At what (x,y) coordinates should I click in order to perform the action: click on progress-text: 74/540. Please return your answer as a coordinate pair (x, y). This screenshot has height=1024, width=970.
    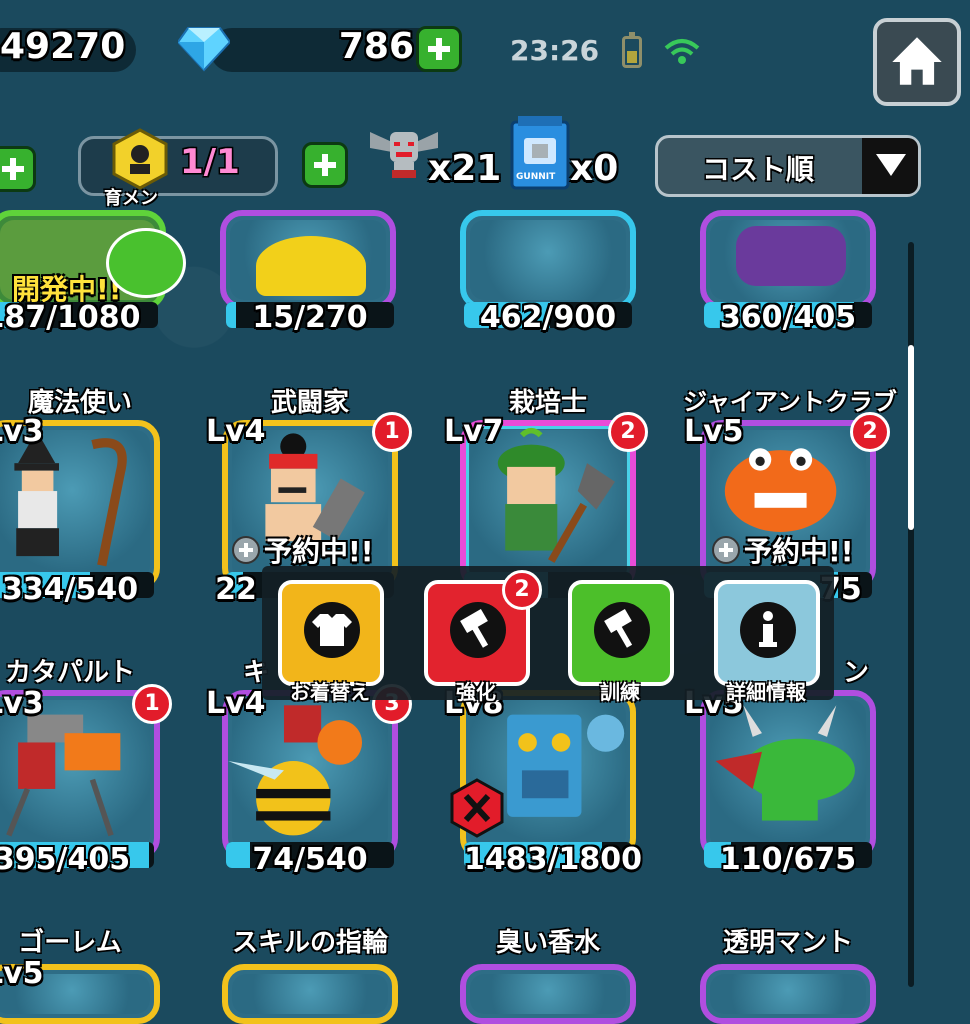
    Looking at the image, I should click on (310, 859).